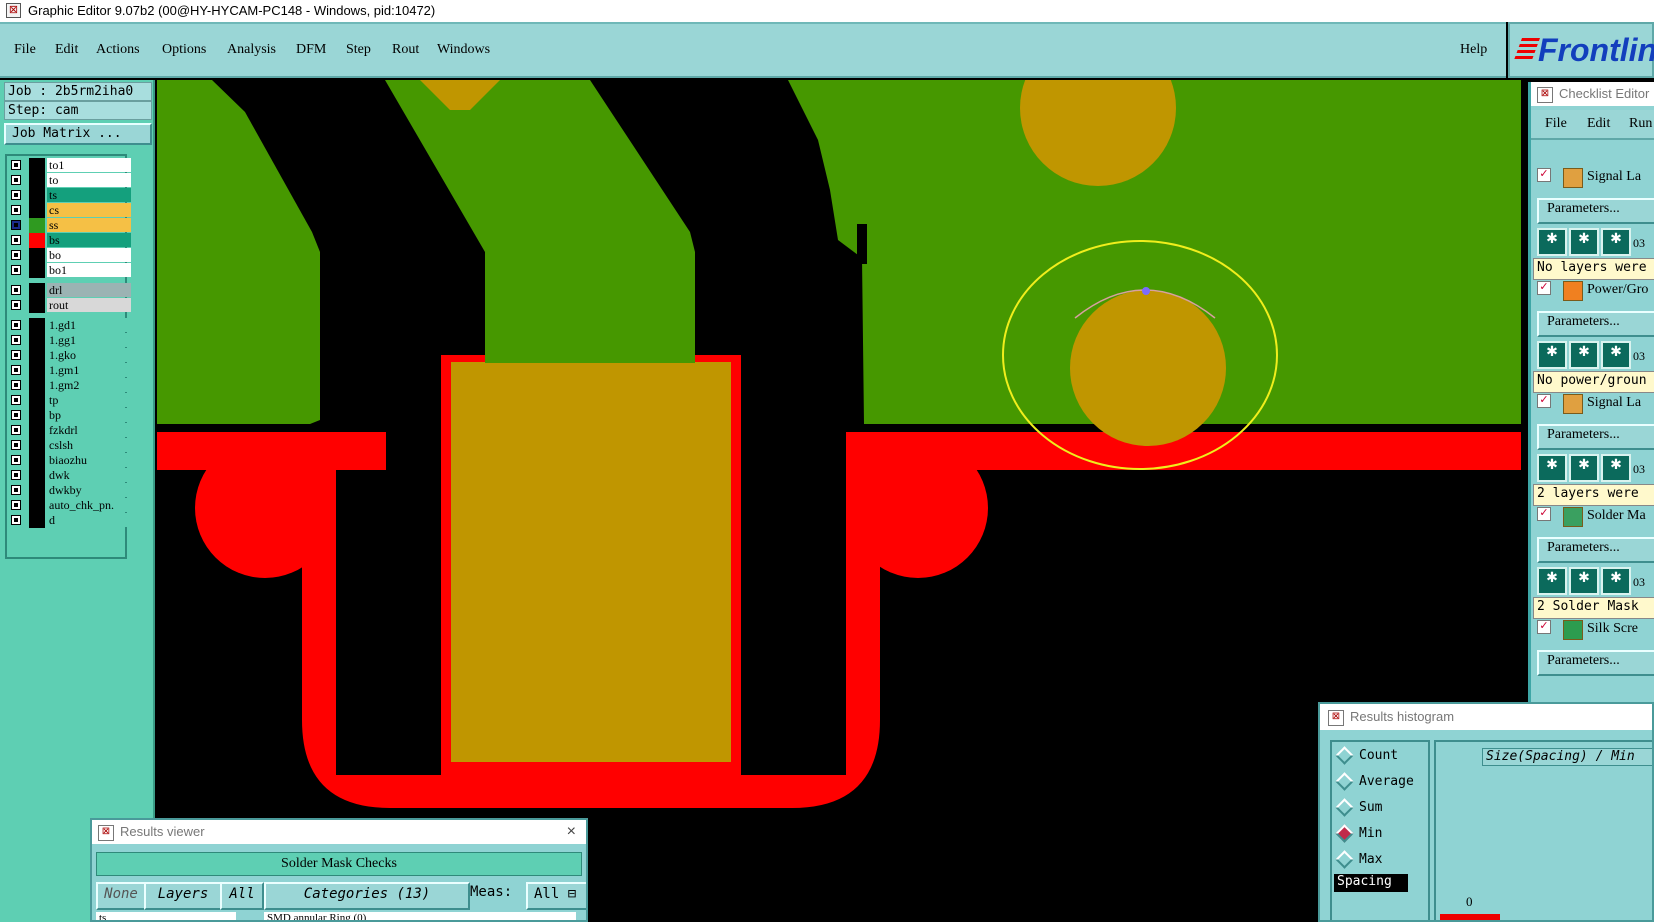 The height and width of the screenshot is (922, 1654). I want to click on option-max: Max, so click(1358, 859).